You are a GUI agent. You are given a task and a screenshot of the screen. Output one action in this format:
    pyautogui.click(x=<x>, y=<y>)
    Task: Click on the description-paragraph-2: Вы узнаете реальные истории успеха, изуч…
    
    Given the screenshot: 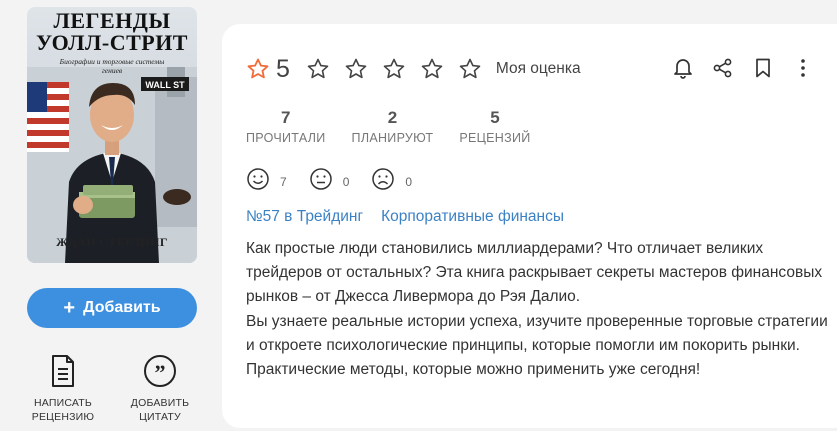 What is the action you would take?
    pyautogui.click(x=537, y=345)
    